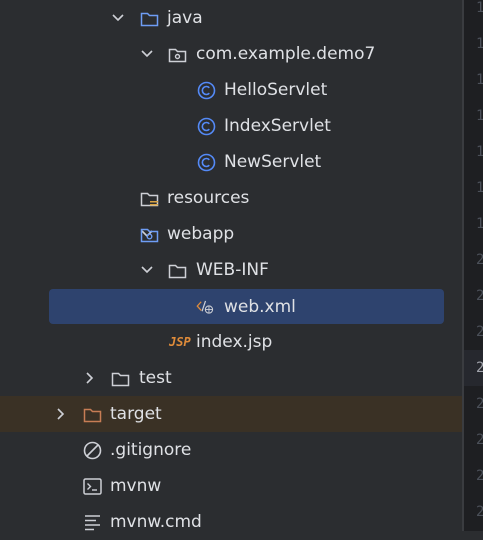 The image size is (483, 540). Describe the element at coordinates (200, 234) in the screenshot. I see `tree-item-label-webapp: webapp` at that location.